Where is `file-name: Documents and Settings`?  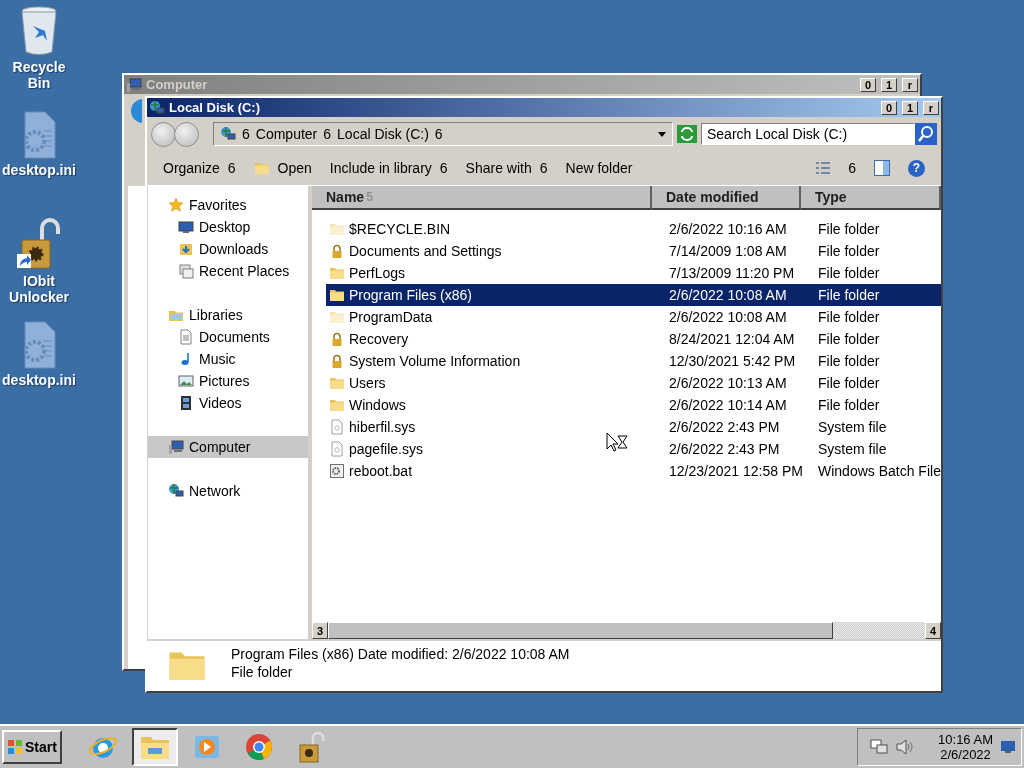
file-name: Documents and Settings is located at coordinates (425, 251).